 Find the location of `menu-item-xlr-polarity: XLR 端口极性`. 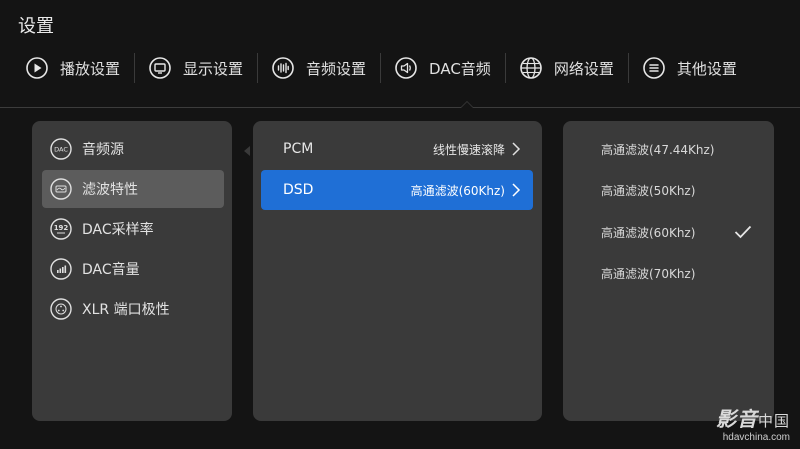

menu-item-xlr-polarity: XLR 端口极性 is located at coordinates (133, 309).